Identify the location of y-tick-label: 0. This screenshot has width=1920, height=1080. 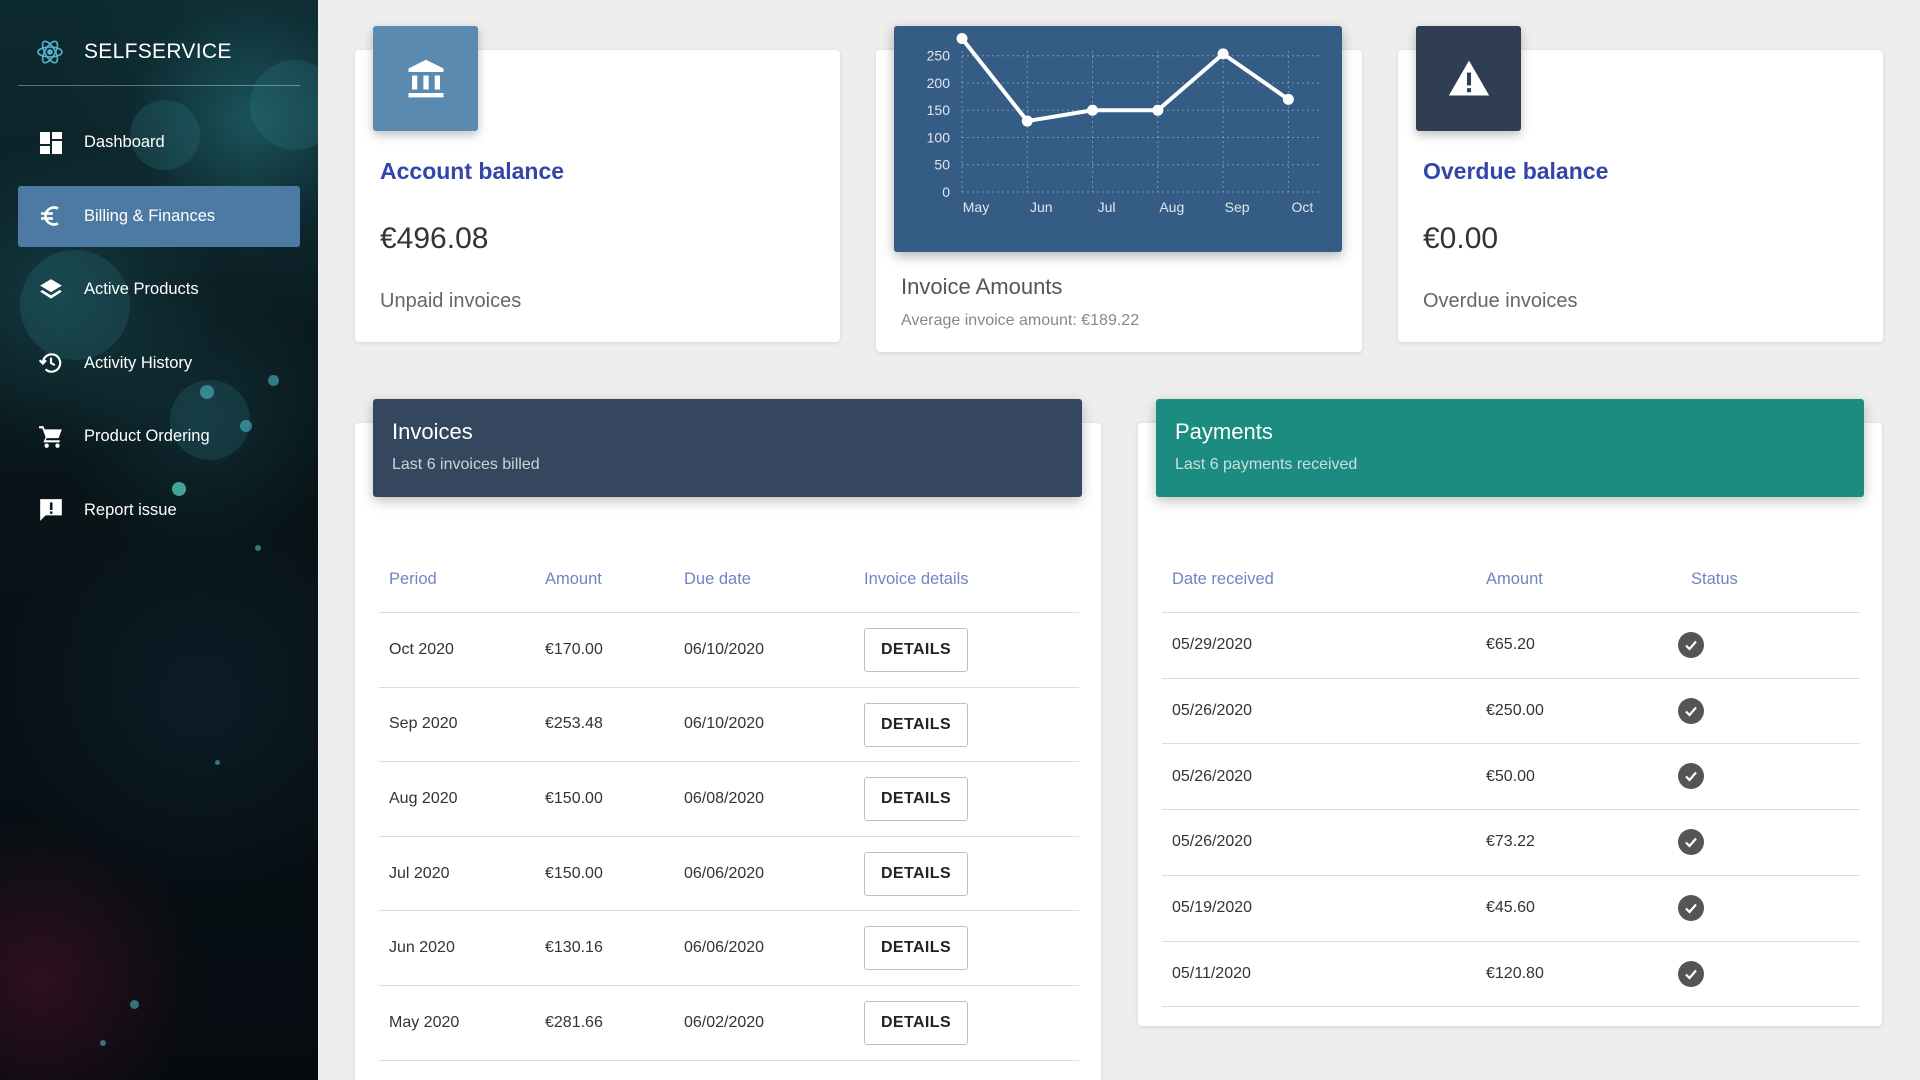
(946, 192).